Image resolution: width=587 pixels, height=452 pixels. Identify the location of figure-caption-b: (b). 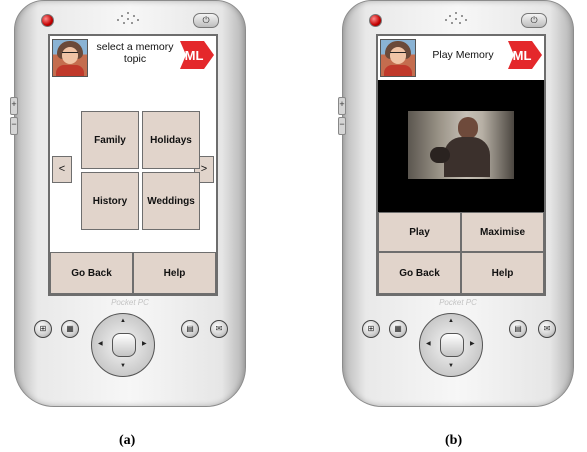
(454, 440).